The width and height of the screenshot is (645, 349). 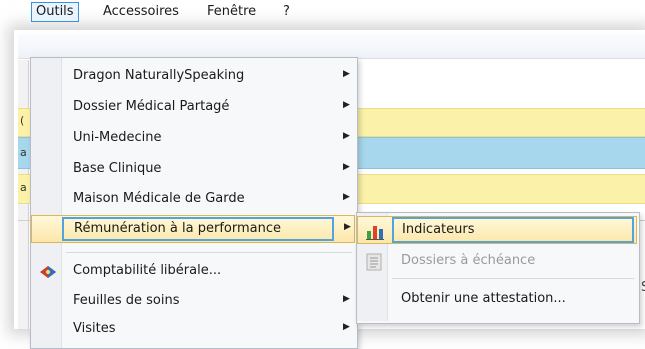 I want to click on menu-fenetre: Fenêtre, so click(x=231, y=12).